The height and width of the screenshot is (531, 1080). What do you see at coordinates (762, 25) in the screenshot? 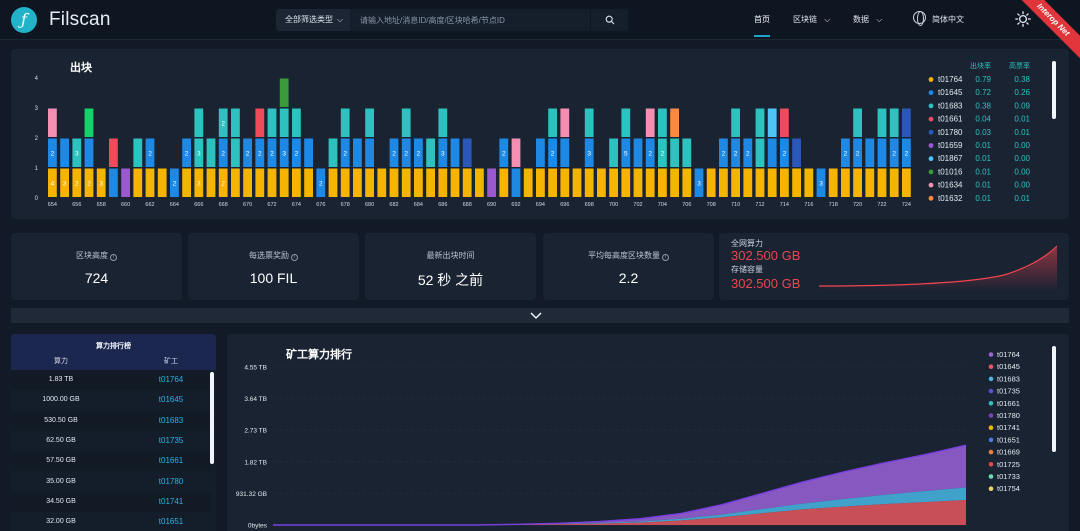
I see `nav-home: 首页` at bounding box center [762, 25].